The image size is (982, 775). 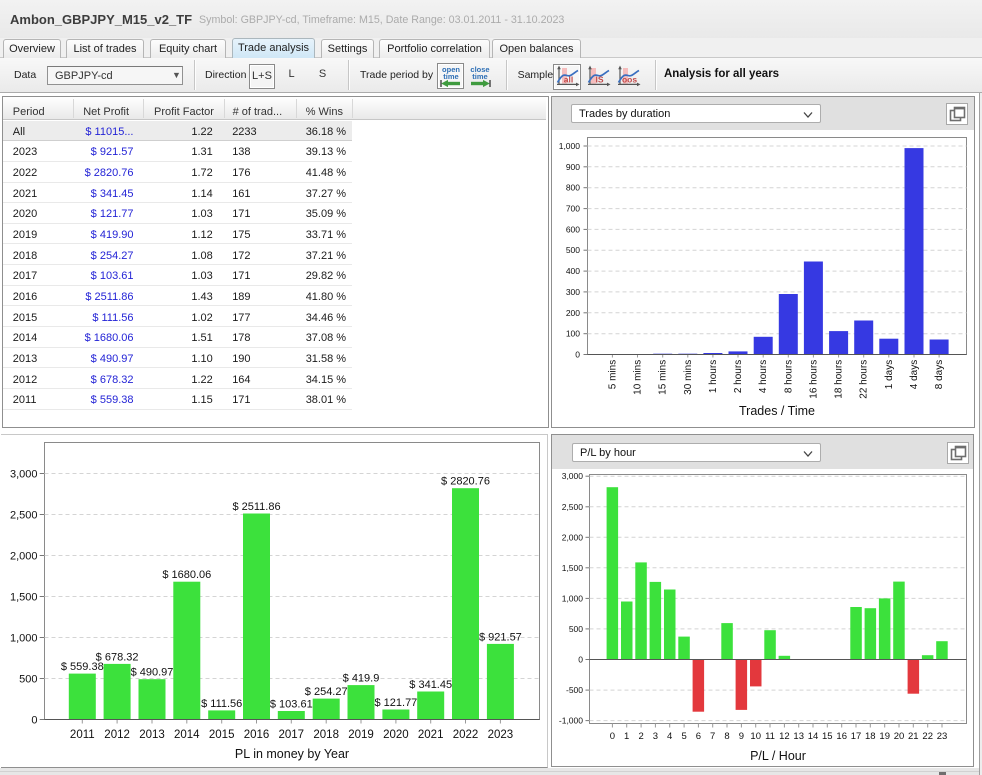 What do you see at coordinates (788, 376) in the screenshot?
I see `svg-text: 8 hours` at bounding box center [788, 376].